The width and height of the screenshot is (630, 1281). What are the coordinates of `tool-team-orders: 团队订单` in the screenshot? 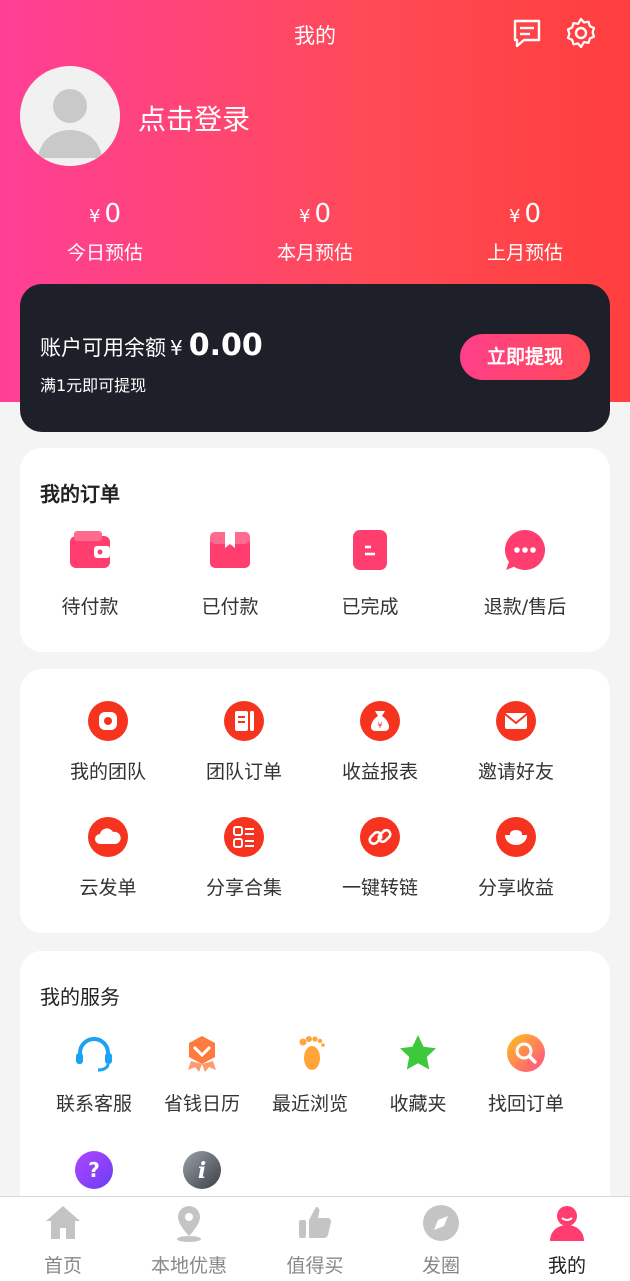 It's located at (244, 742).